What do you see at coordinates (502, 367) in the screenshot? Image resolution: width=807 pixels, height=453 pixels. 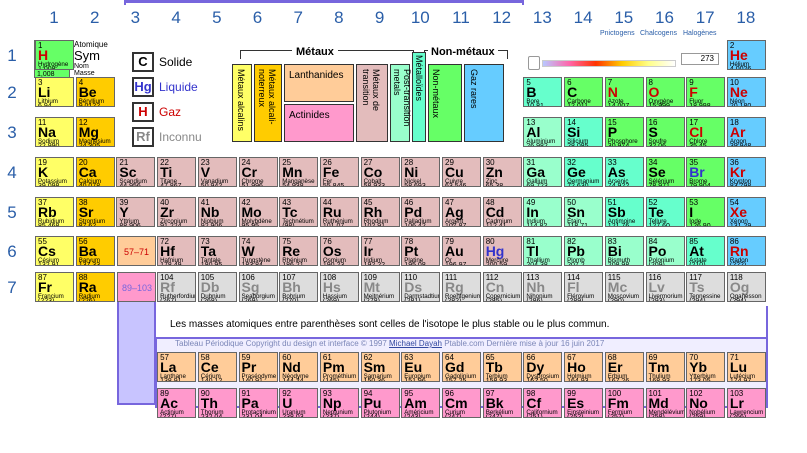 I see `element-tb: 65 Tb Terbium 158,93` at bounding box center [502, 367].